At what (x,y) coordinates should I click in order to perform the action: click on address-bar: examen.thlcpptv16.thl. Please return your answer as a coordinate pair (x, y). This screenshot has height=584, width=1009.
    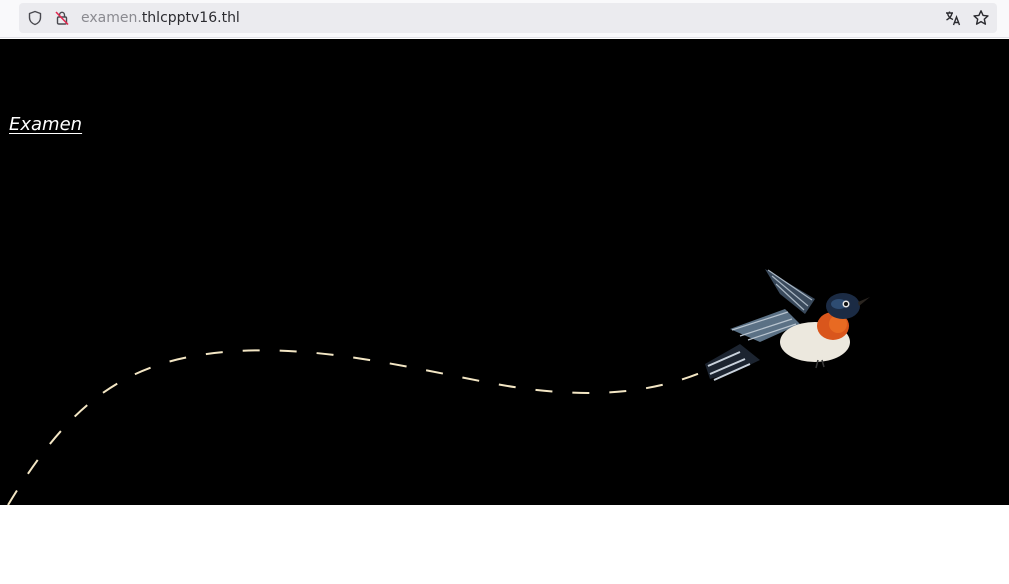
    Looking at the image, I should click on (508, 18).